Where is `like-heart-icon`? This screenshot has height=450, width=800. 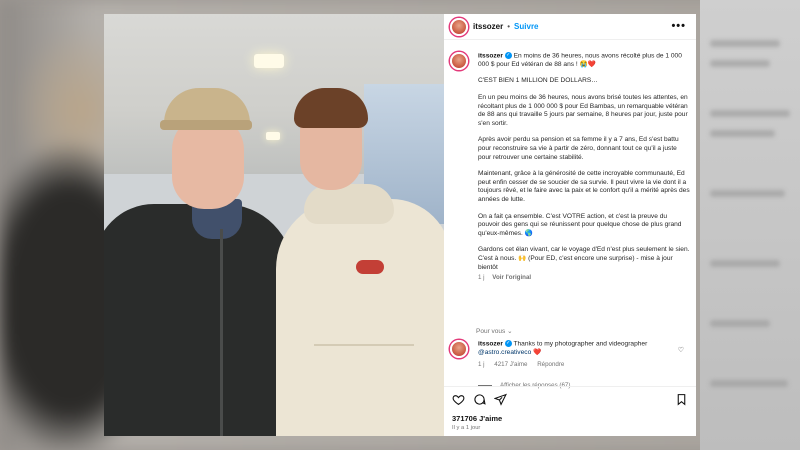 like-heart-icon is located at coordinates (458, 402).